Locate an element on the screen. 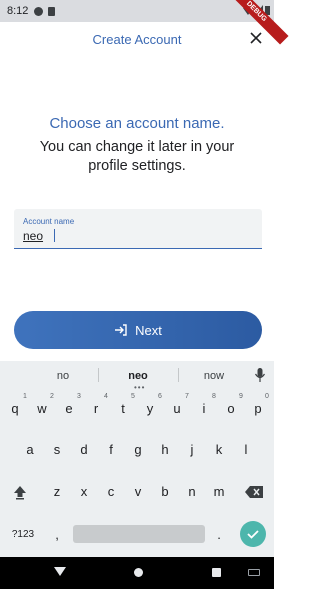  account-name-label: Account name is located at coordinates (49, 221).